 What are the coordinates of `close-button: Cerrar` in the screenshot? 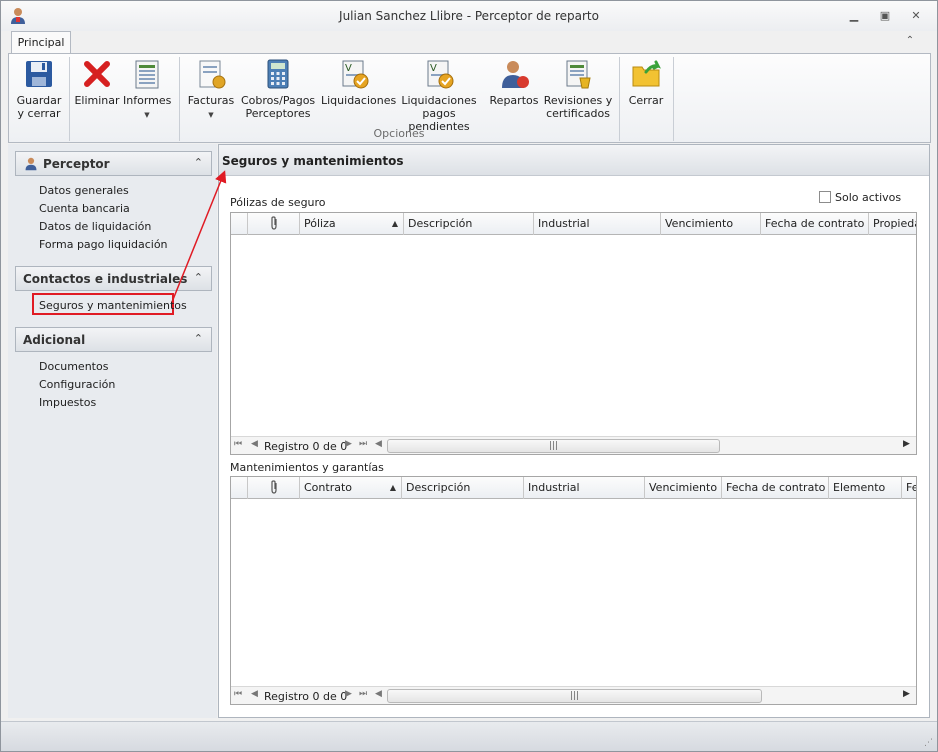 It's located at (646, 82).